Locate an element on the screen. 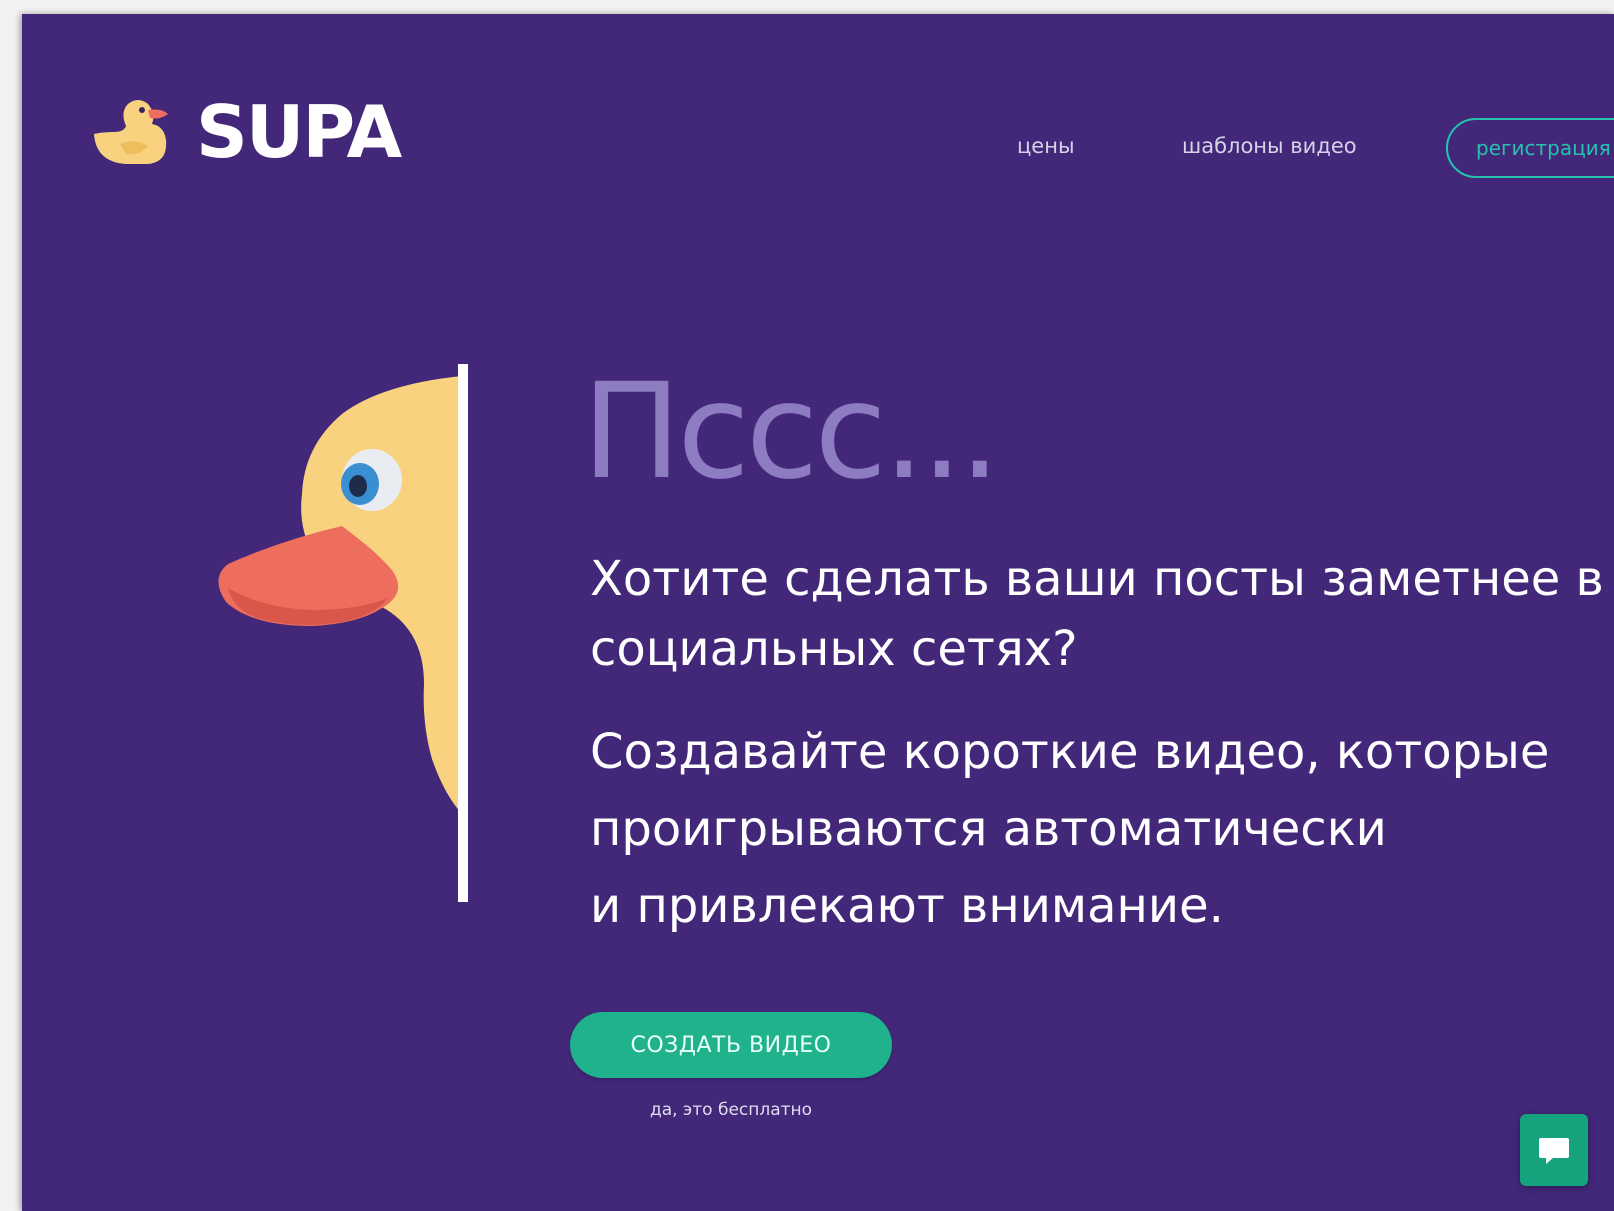 The height and width of the screenshot is (1211, 1614). duck-logo-icon is located at coordinates (131, 132).